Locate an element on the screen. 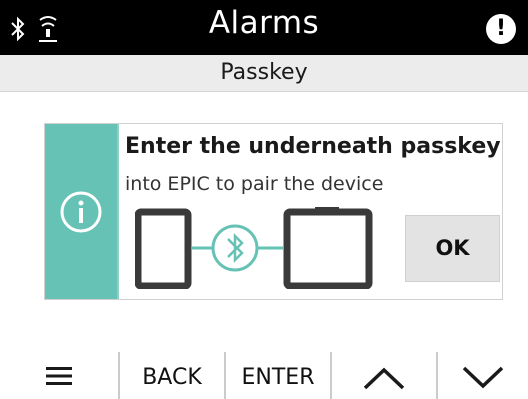  device-icon is located at coordinates (163, 248).